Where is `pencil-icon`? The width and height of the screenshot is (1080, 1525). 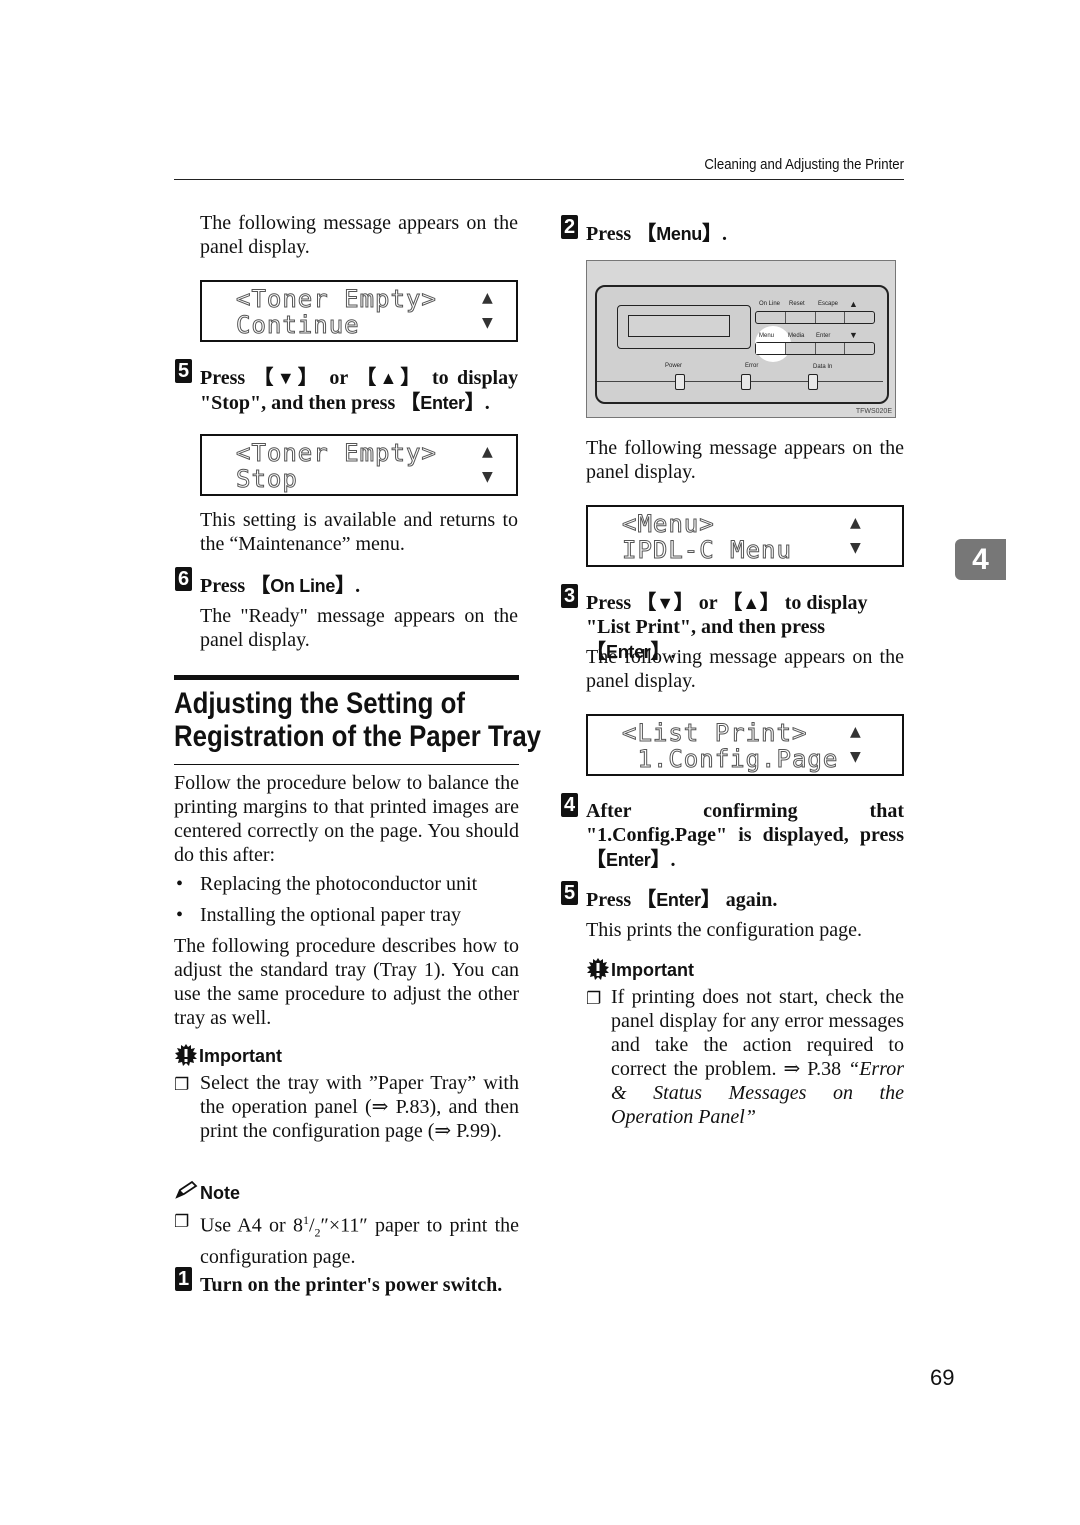
pencil-icon is located at coordinates (186, 1189).